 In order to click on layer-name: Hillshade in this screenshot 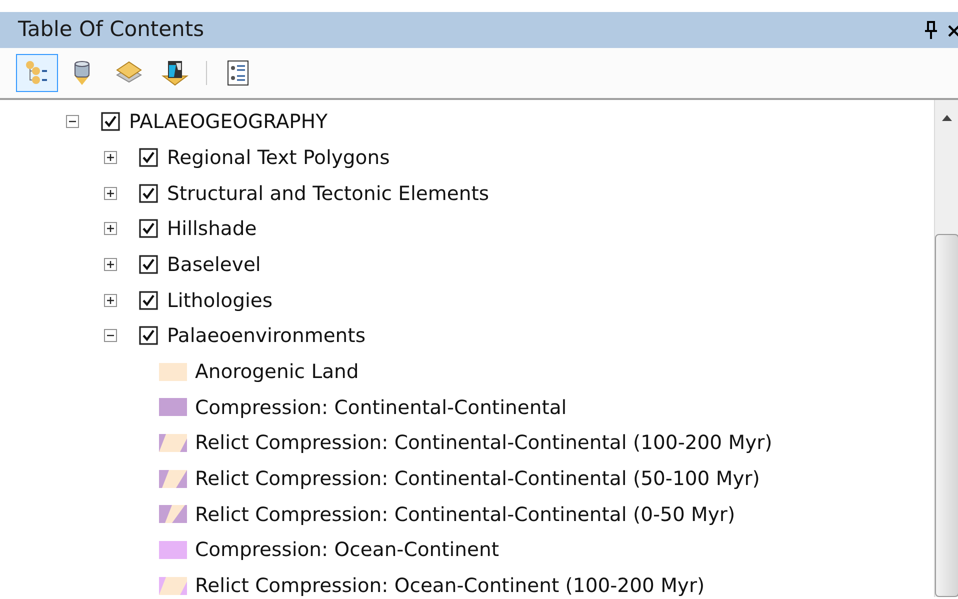, I will do `click(212, 229)`.